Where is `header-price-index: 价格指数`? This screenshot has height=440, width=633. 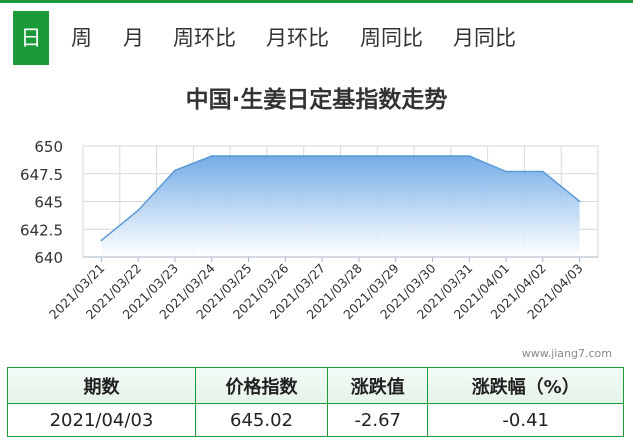 header-price-index: 价格指数 is located at coordinates (261, 385).